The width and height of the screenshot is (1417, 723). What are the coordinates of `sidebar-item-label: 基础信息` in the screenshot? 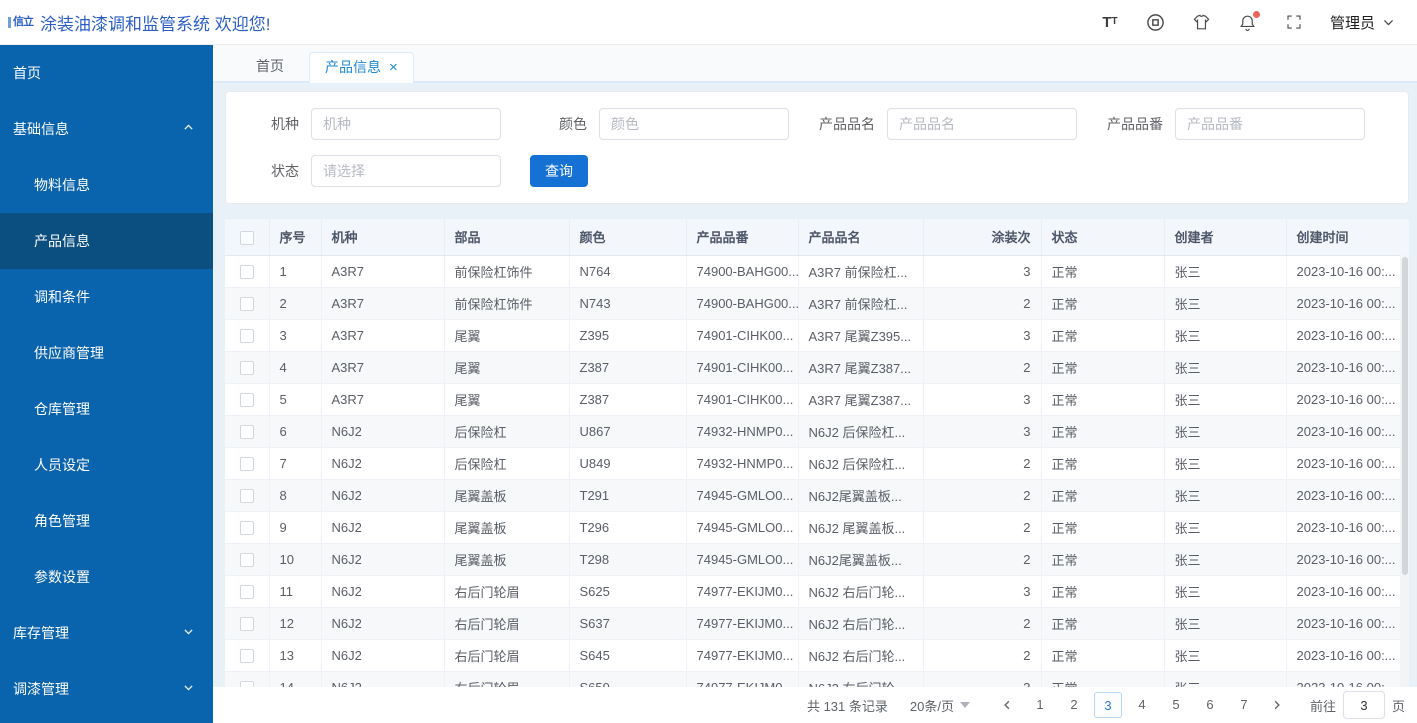 It's located at (41, 129).